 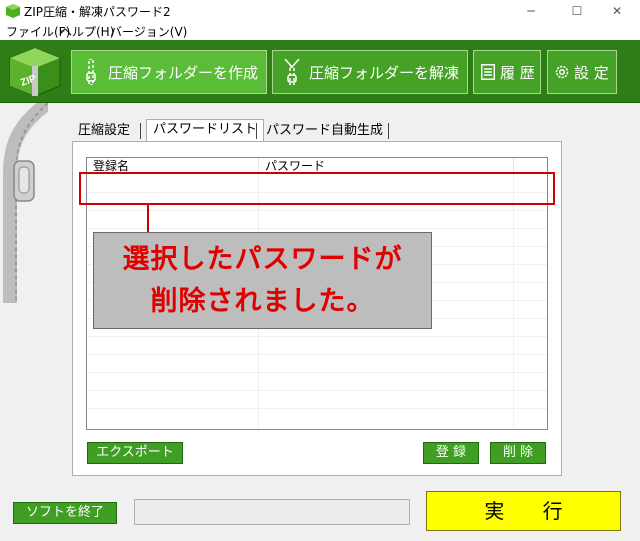 What do you see at coordinates (87, 31) in the screenshot?
I see `menu-help: ヘルプ(H)` at bounding box center [87, 31].